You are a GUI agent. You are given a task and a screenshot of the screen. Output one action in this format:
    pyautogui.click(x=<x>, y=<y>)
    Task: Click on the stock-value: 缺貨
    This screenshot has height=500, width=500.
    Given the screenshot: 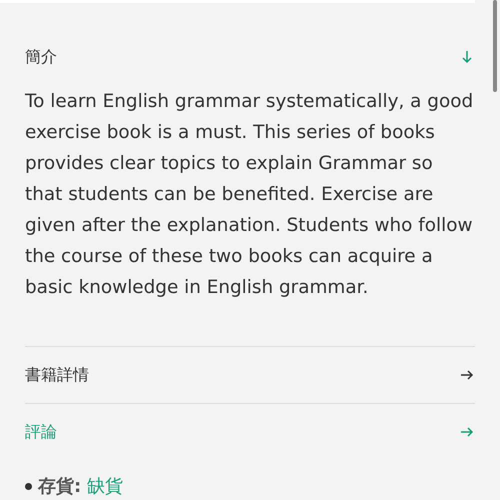 What is the action you would take?
    pyautogui.click(x=105, y=486)
    